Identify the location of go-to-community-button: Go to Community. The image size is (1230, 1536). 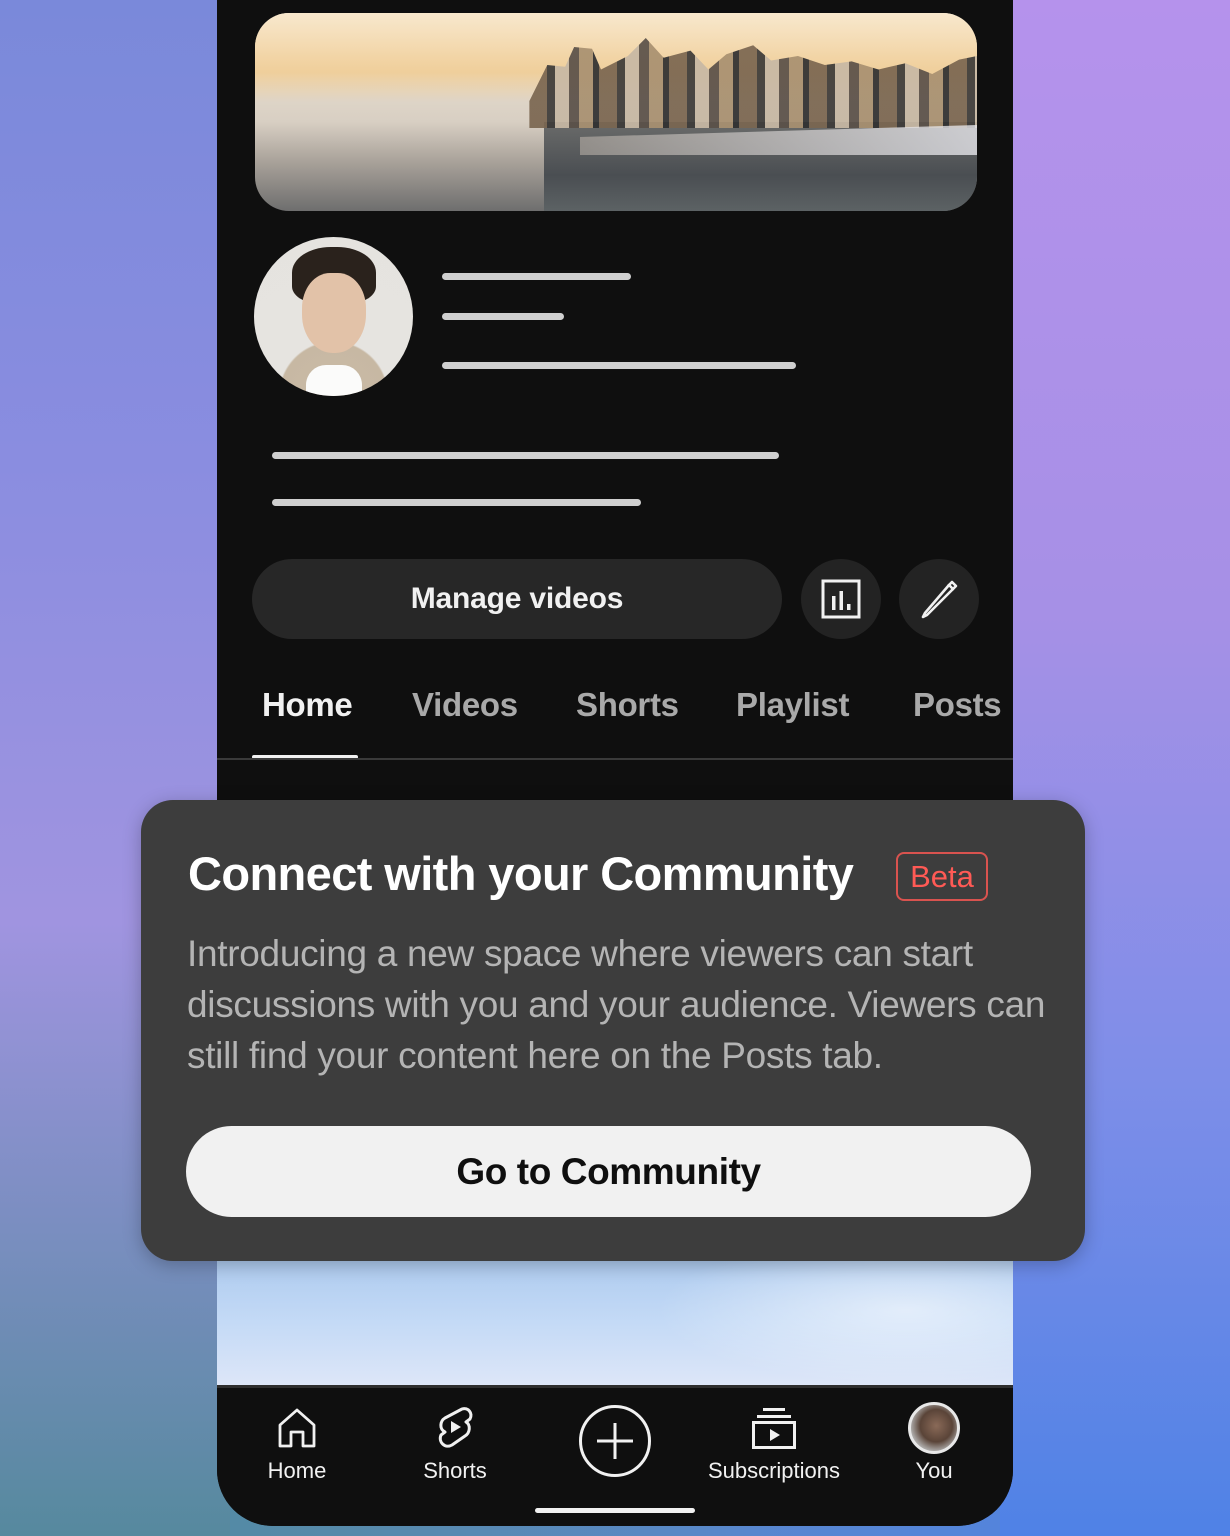
(608, 1171).